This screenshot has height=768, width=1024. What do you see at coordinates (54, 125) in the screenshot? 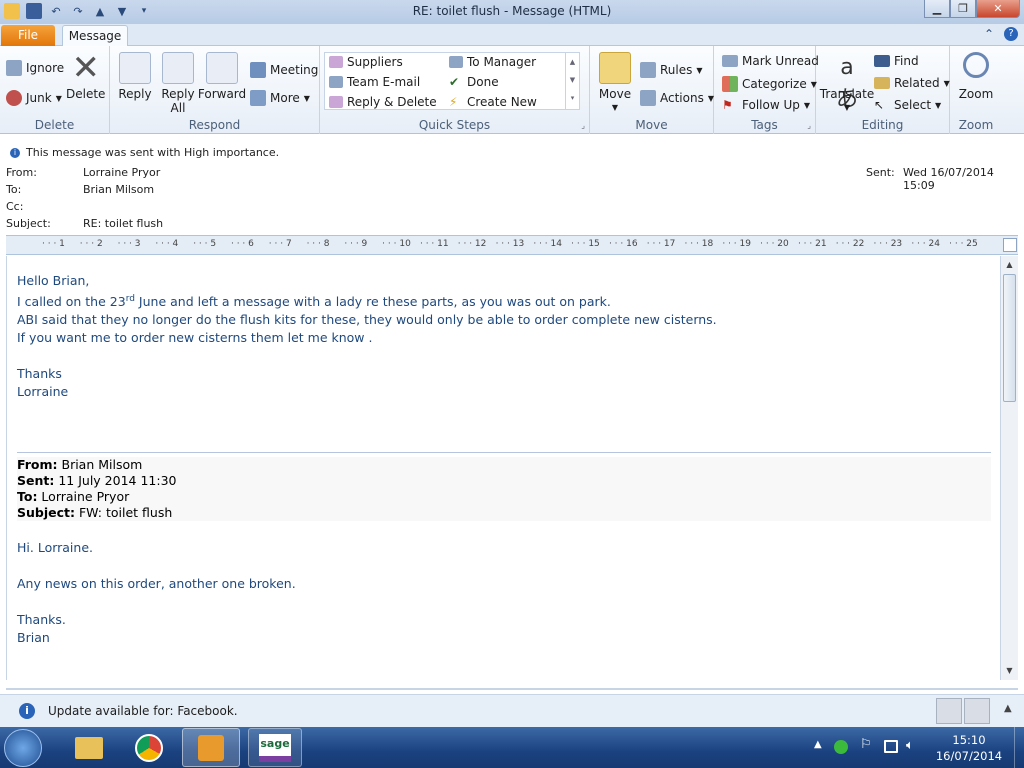
I see `group-label-delete: Delete` at bounding box center [54, 125].